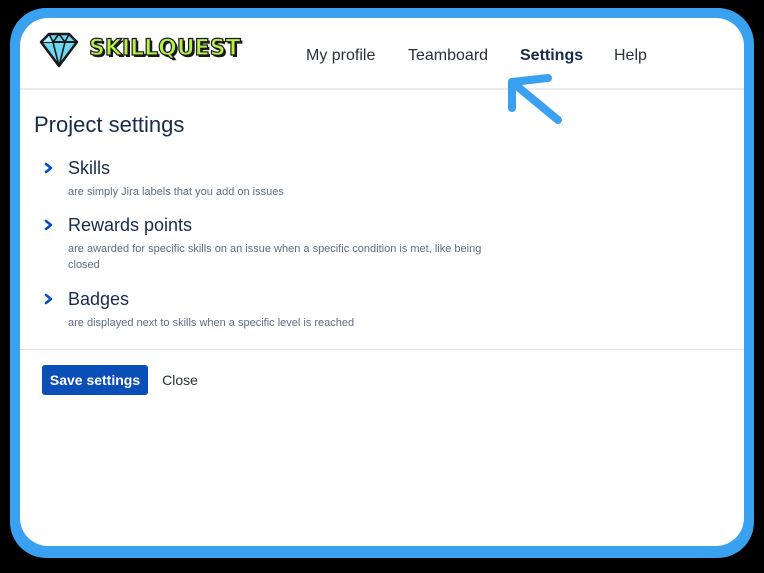 Image resolution: width=764 pixels, height=573 pixels. Describe the element at coordinates (109, 124) in the screenshot. I see `page-title: Project settings` at that location.